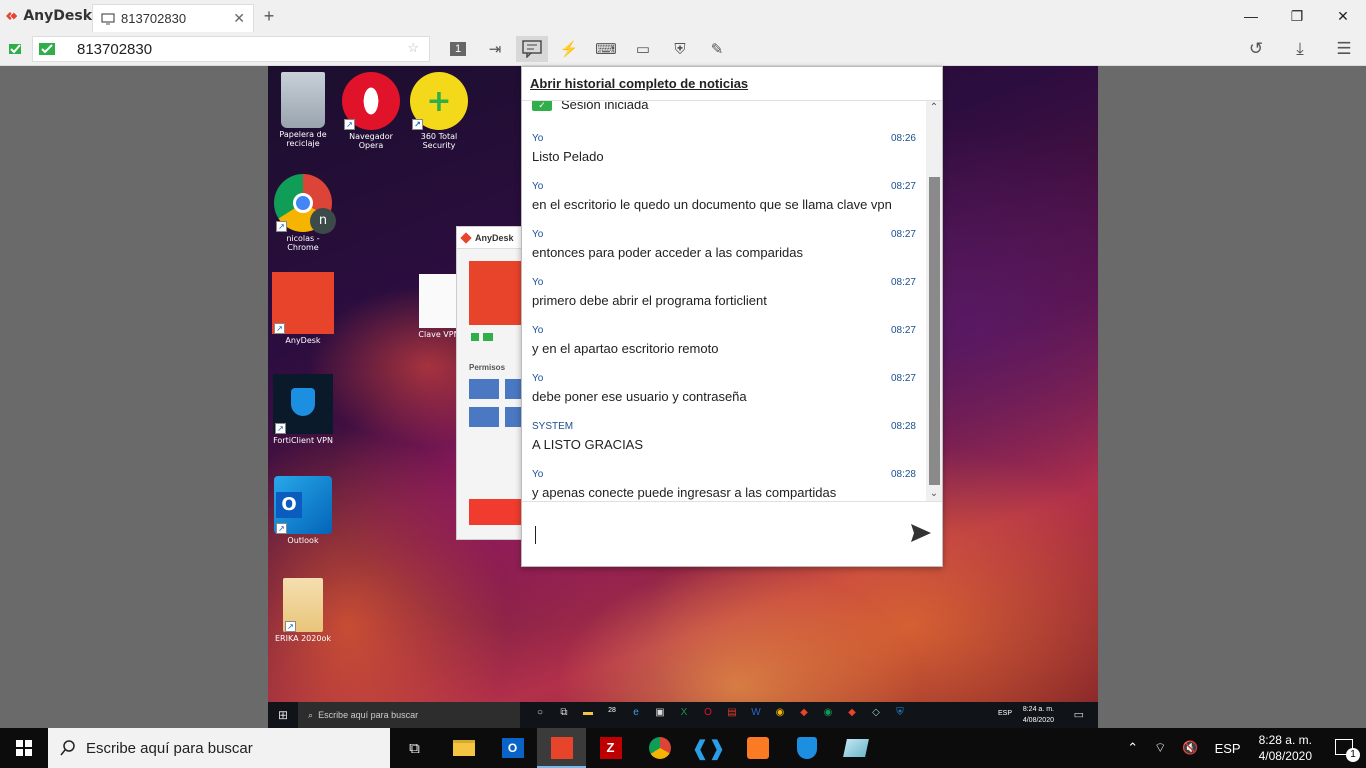 Image resolution: width=1366 pixels, height=768 pixels. What do you see at coordinates (806, 748) in the screenshot?
I see `forticlient-taskbar-icon` at bounding box center [806, 748].